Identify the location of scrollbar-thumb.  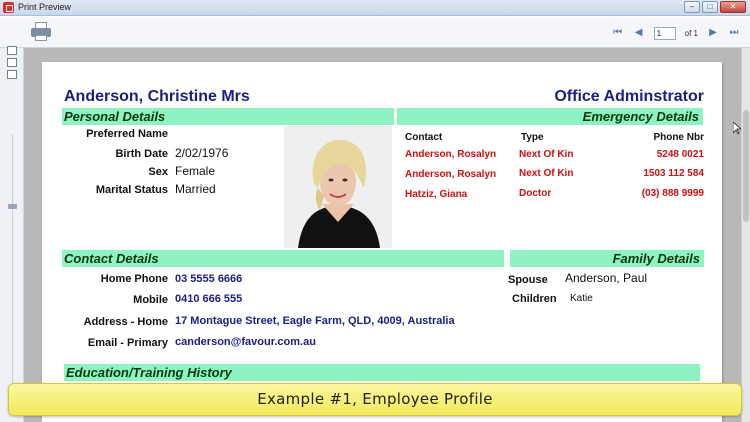
(746, 166).